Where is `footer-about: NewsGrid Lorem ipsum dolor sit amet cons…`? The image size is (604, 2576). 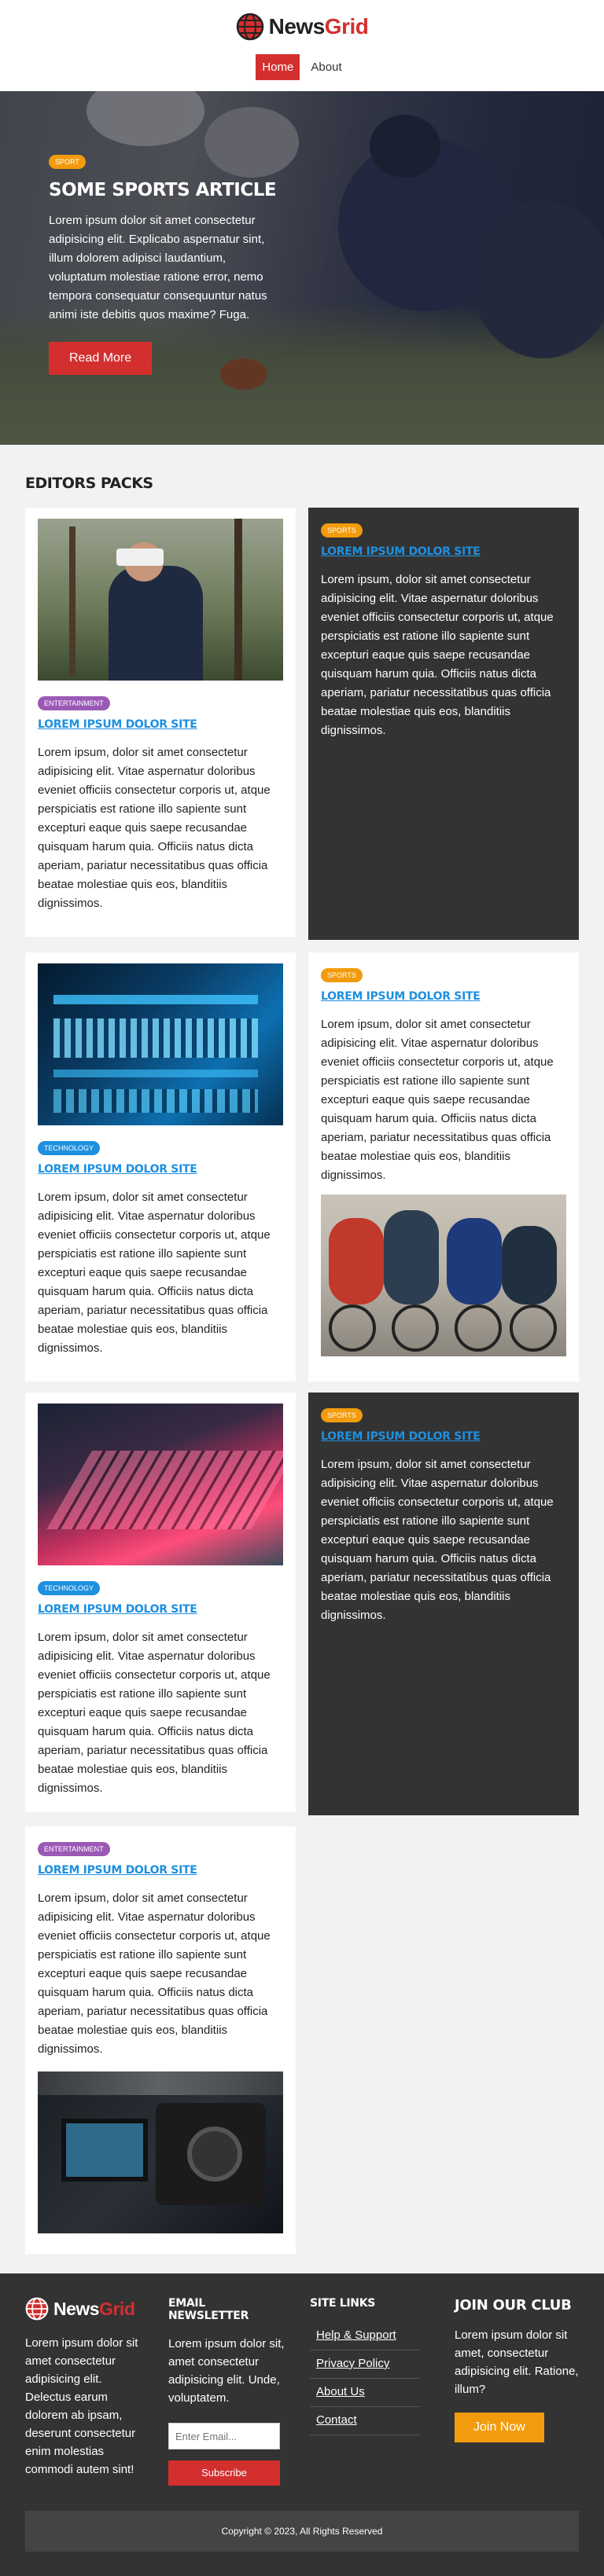
footer-about: NewsGrid Lorem ipsum dolor sit amet cons… is located at coordinates (88, 2388).